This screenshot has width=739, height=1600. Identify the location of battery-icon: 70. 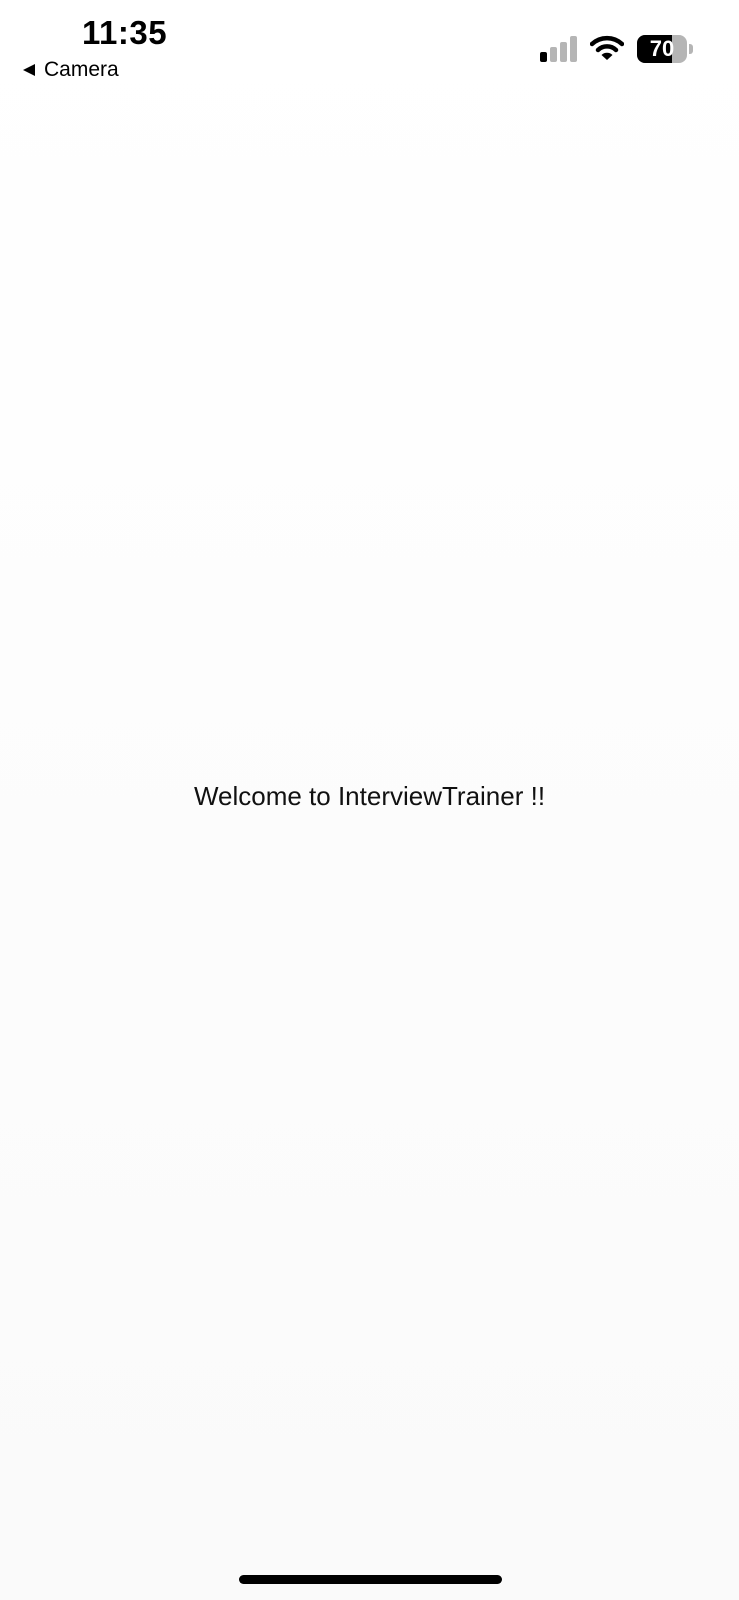
(665, 49).